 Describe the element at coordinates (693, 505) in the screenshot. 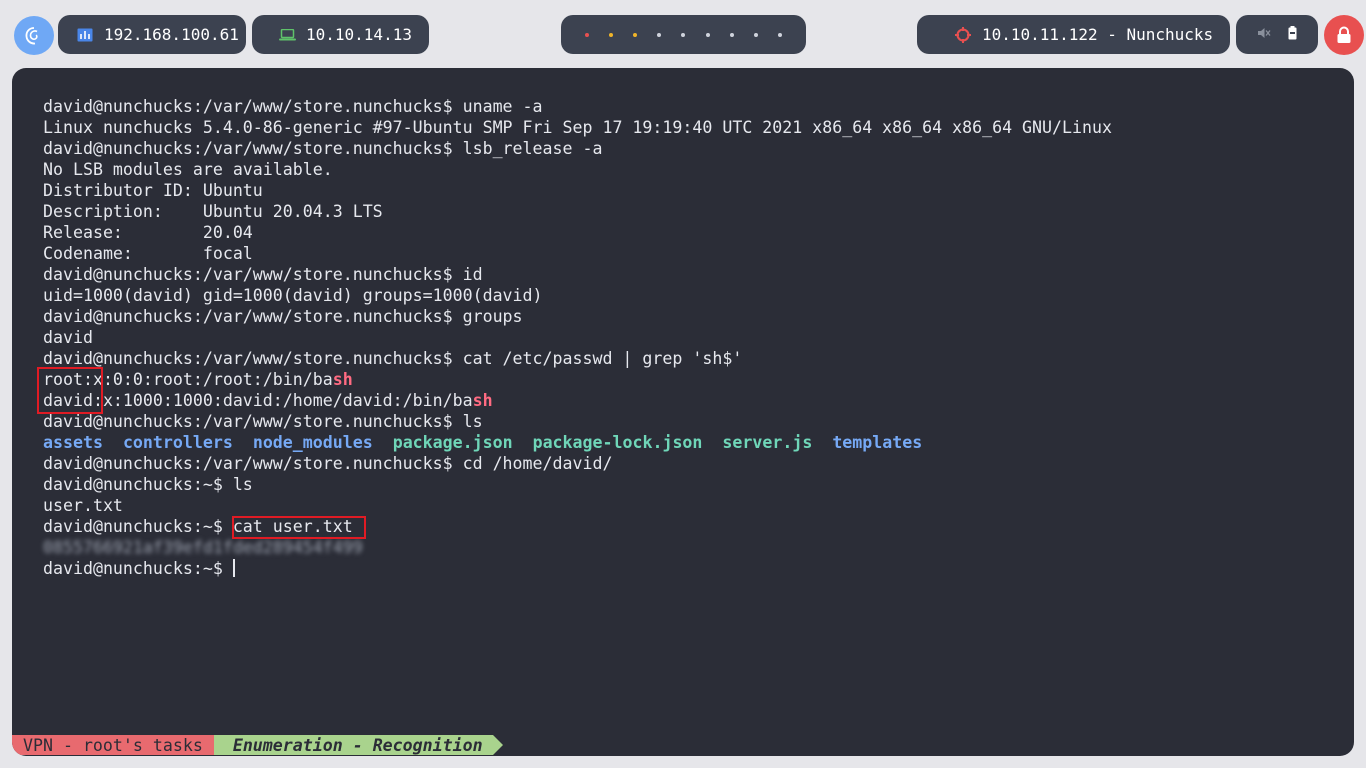

I see `terminal-line: user.txt` at that location.